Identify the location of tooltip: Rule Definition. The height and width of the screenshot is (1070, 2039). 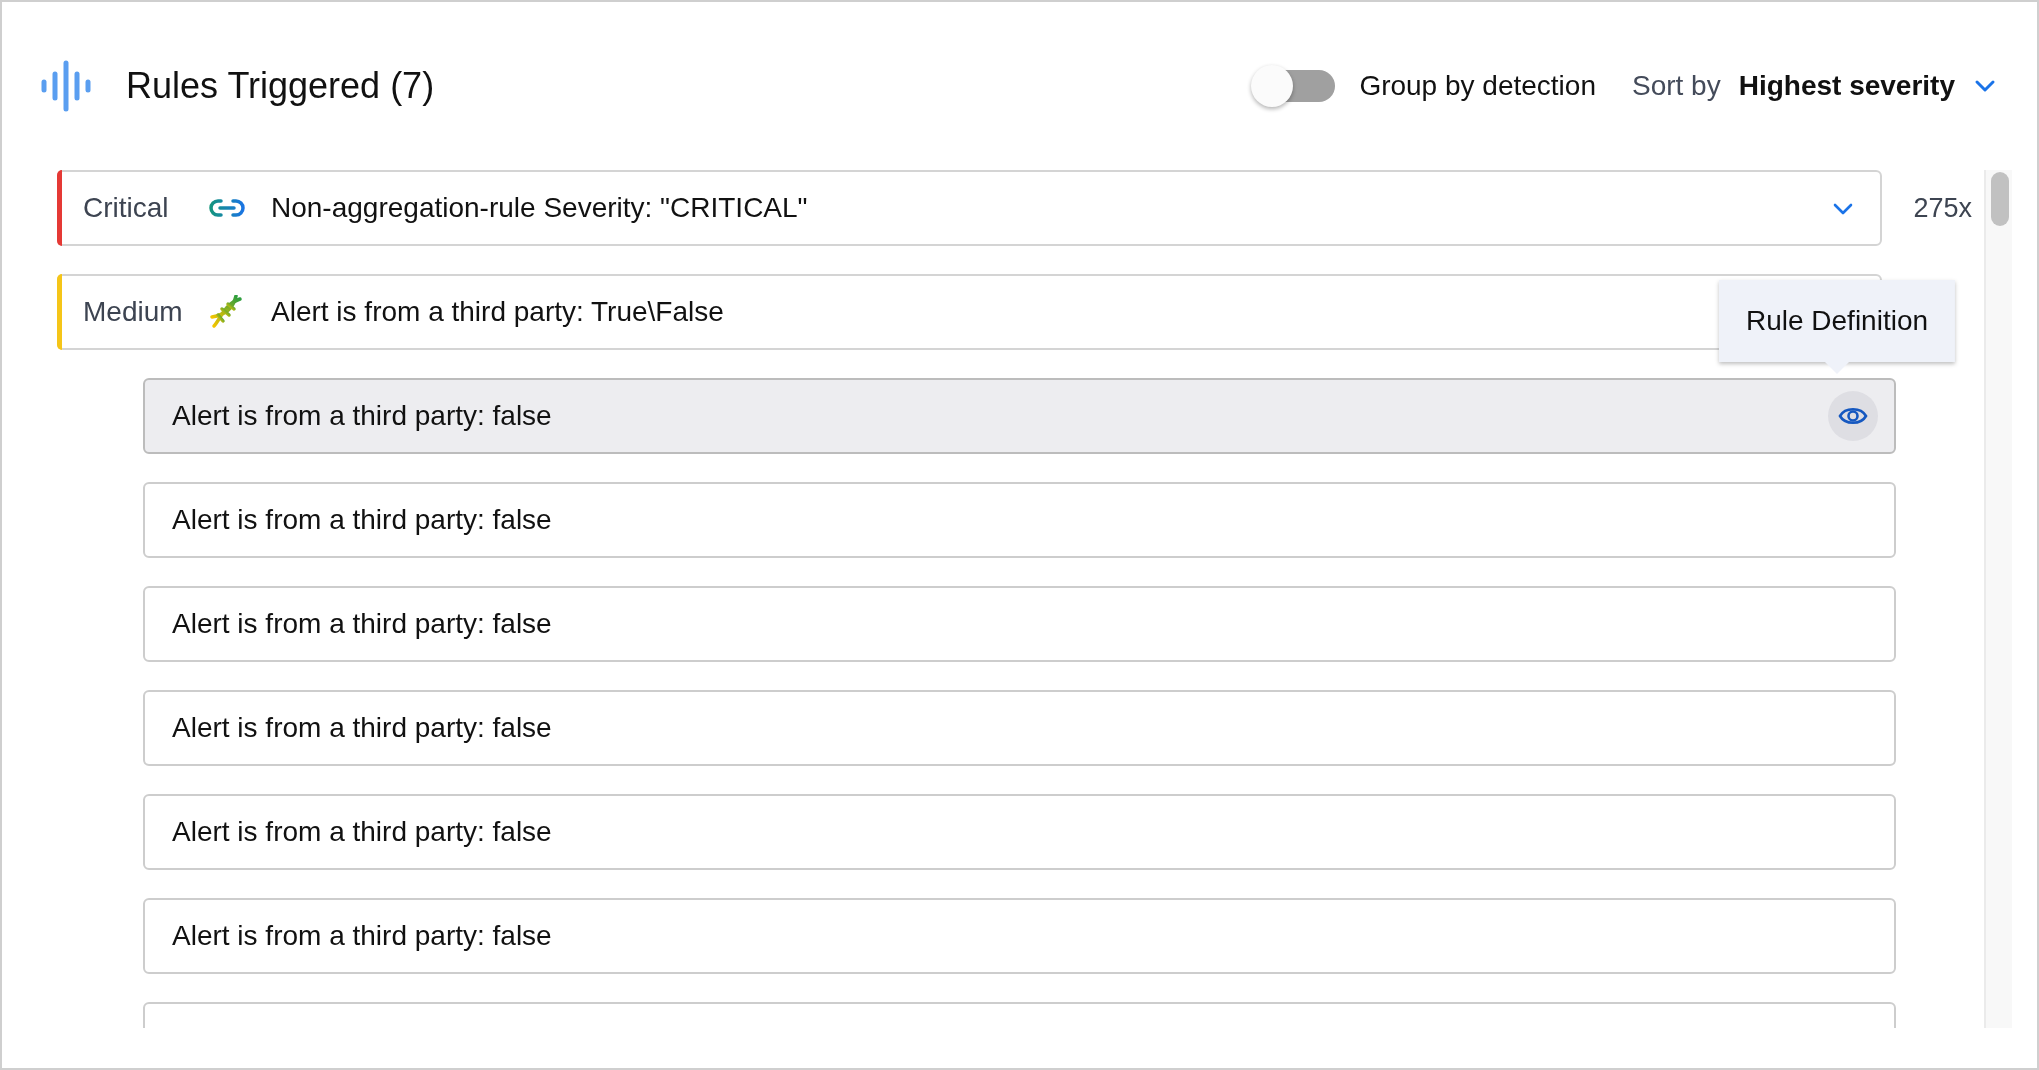
(1837, 321).